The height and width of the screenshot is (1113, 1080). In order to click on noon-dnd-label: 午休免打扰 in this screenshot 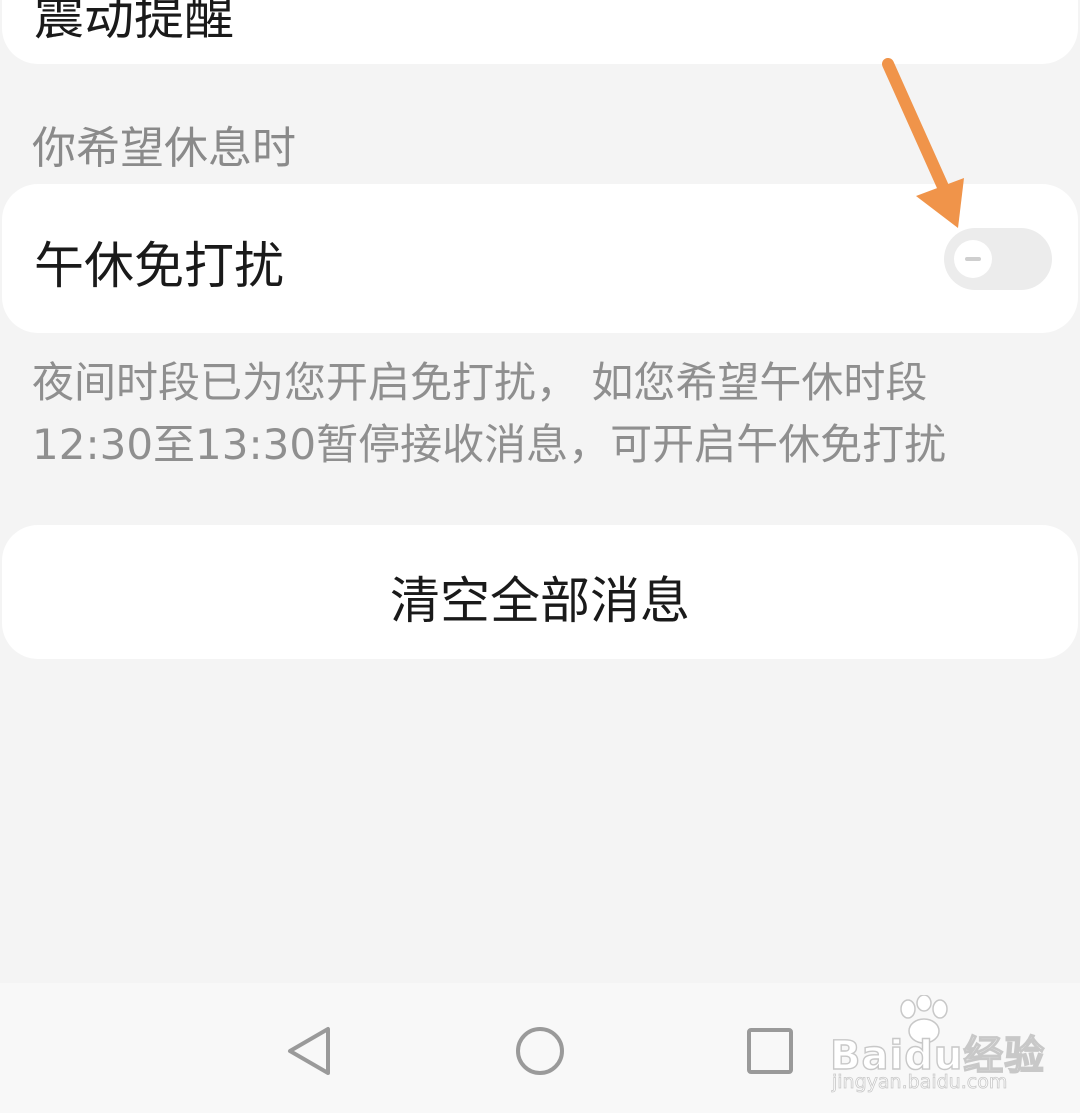, I will do `click(159, 266)`.